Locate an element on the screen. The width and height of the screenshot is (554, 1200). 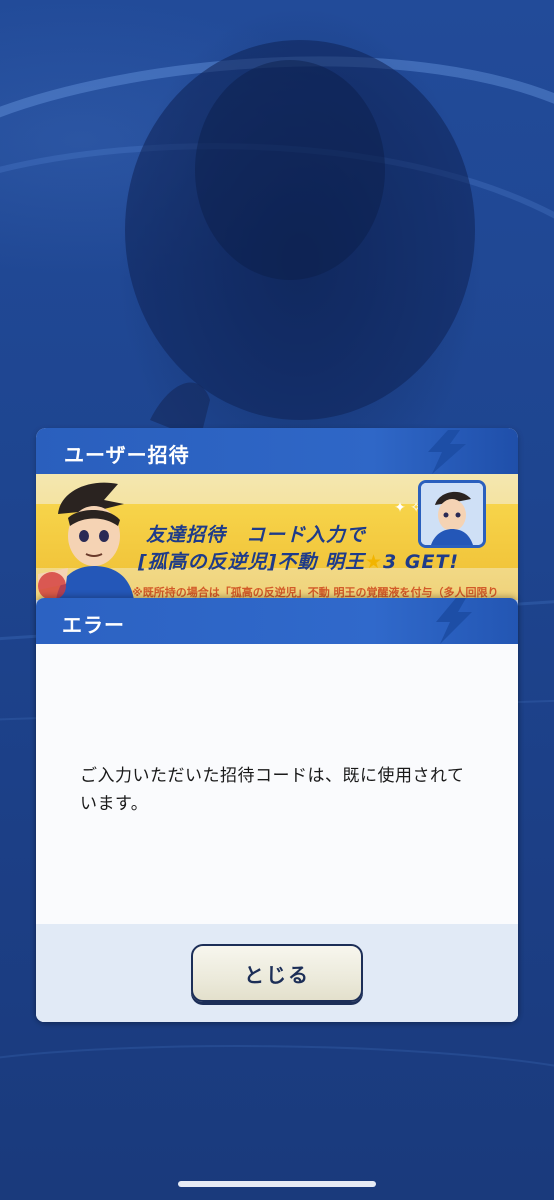
error-title: エラー is located at coordinates (93, 625).